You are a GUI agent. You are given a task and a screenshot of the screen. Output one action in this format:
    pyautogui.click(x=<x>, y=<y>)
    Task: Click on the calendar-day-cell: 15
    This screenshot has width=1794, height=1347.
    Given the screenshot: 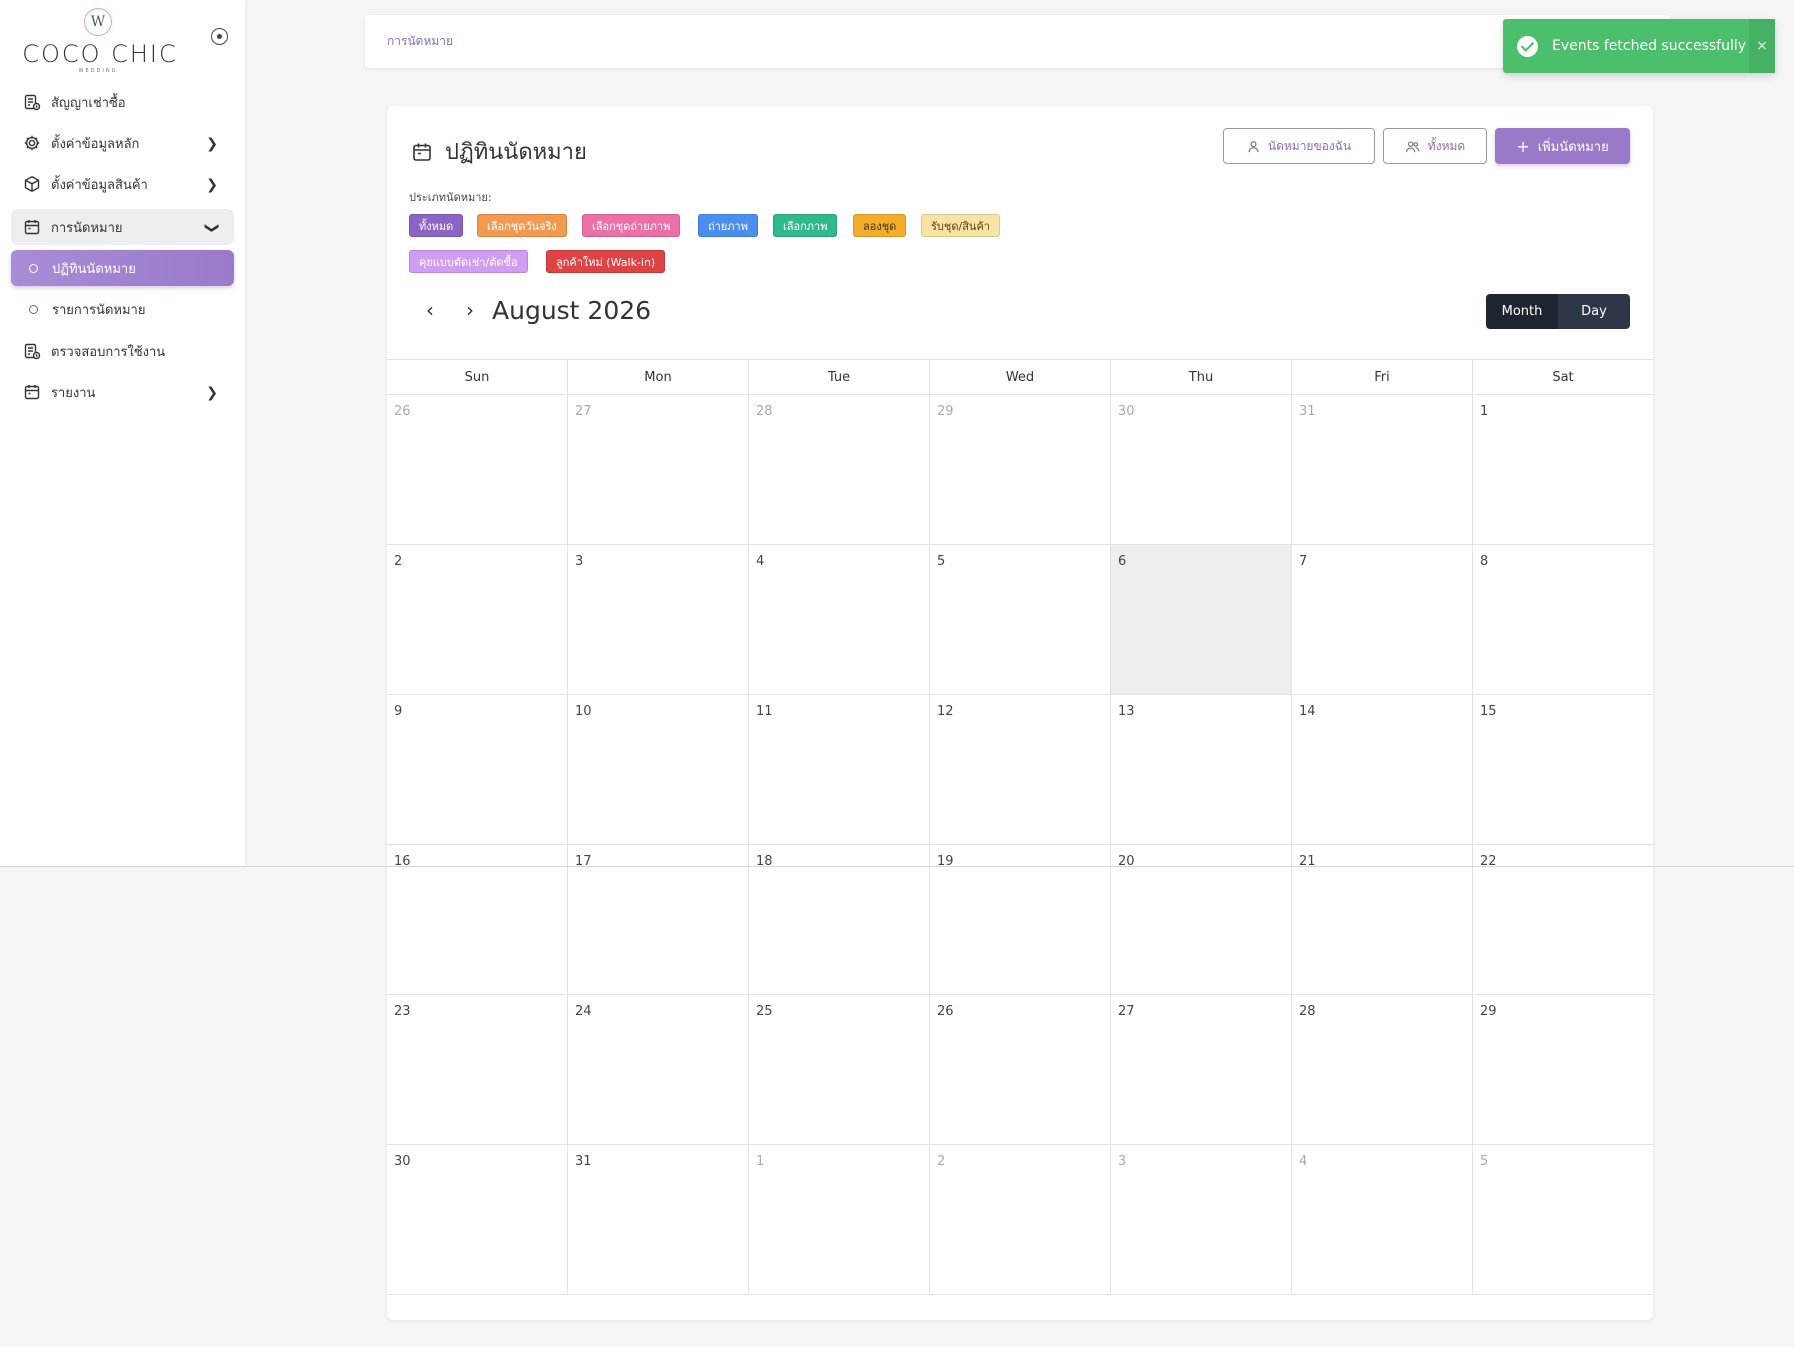 What is the action you would take?
    pyautogui.click(x=1563, y=769)
    